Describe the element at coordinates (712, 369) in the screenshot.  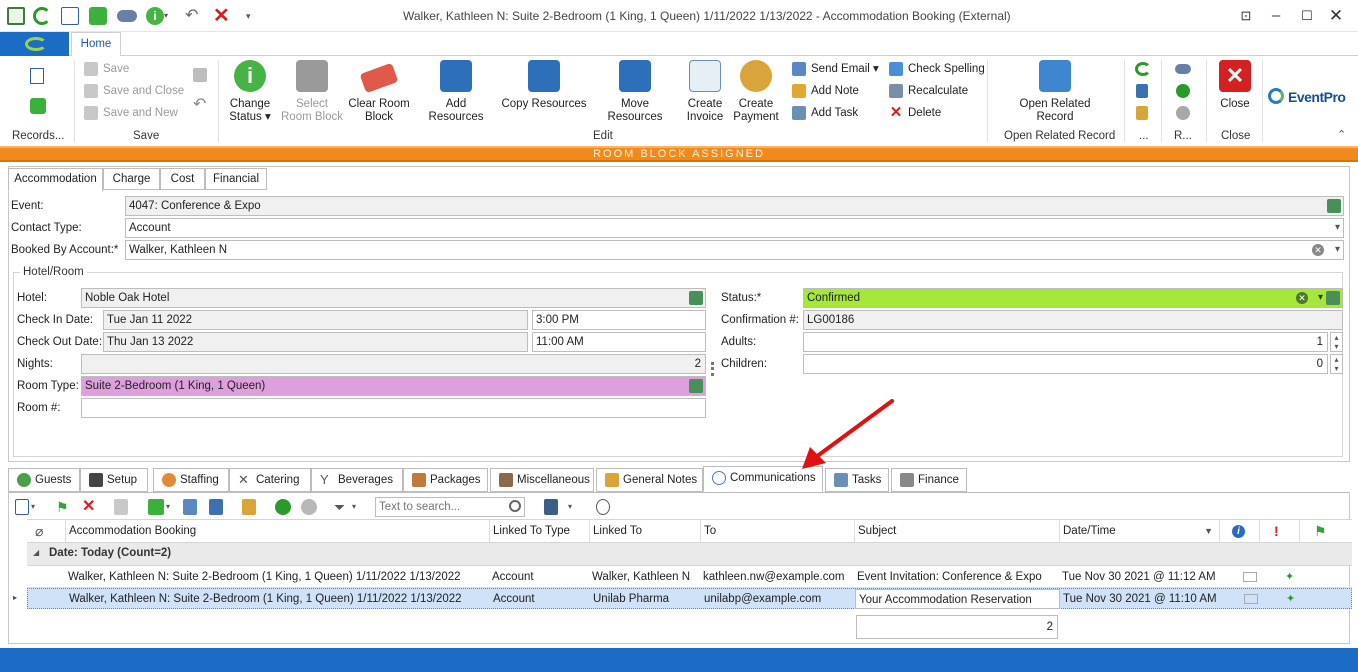
I see `splitter-handle` at that location.